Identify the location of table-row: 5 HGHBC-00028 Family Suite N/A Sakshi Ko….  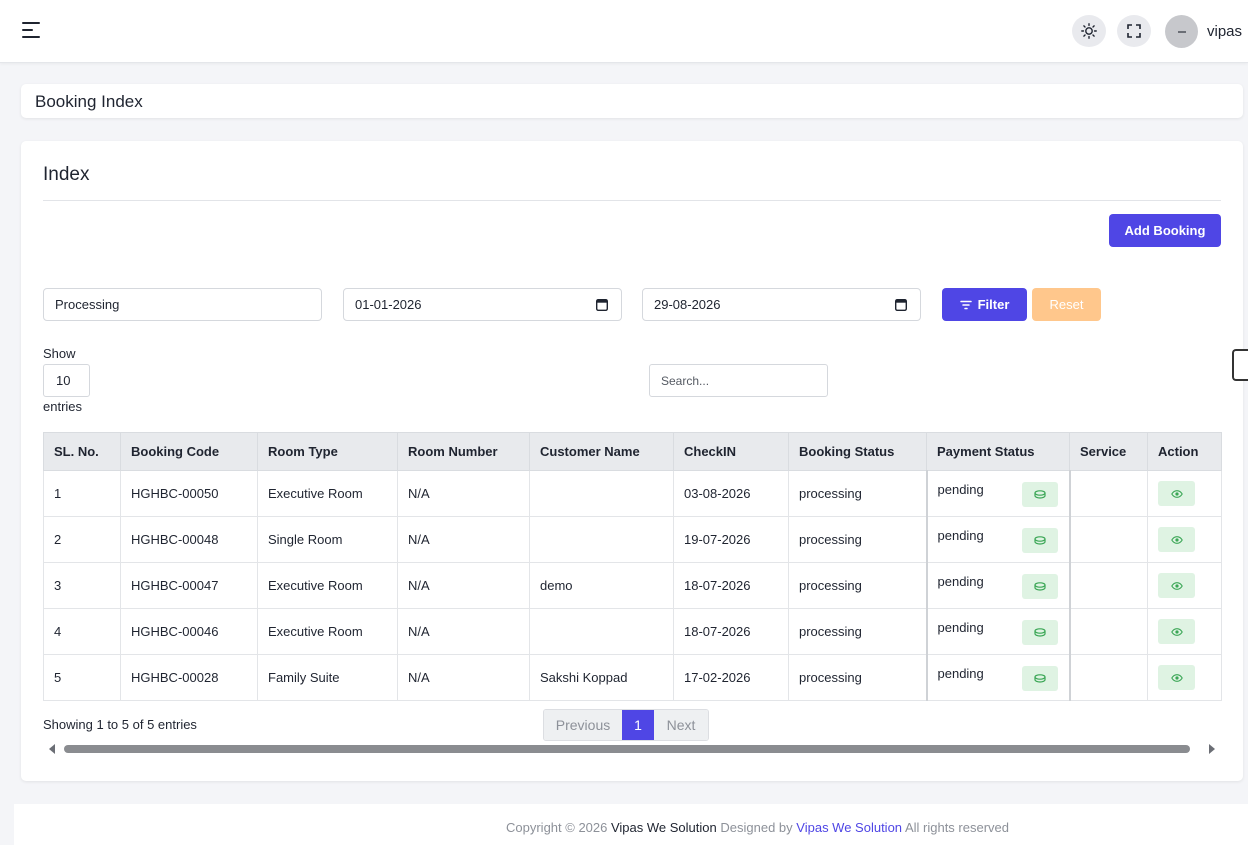
(632, 677).